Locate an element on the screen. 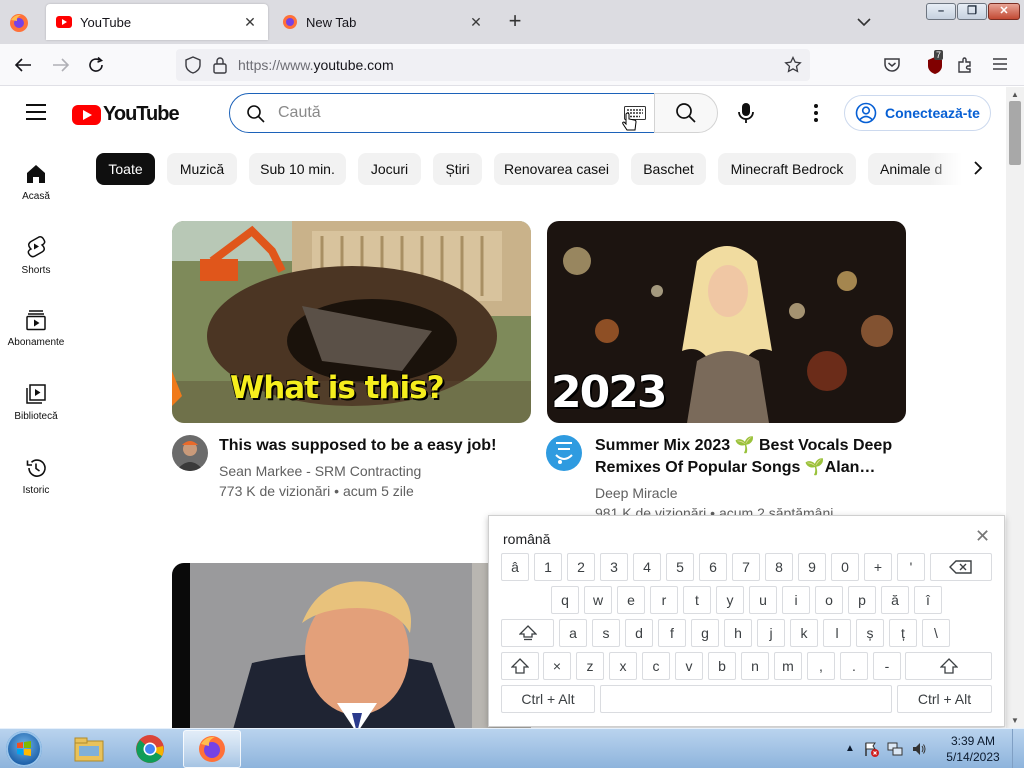 This screenshot has height=768, width=1024. pocket-icon is located at coordinates (892, 65).